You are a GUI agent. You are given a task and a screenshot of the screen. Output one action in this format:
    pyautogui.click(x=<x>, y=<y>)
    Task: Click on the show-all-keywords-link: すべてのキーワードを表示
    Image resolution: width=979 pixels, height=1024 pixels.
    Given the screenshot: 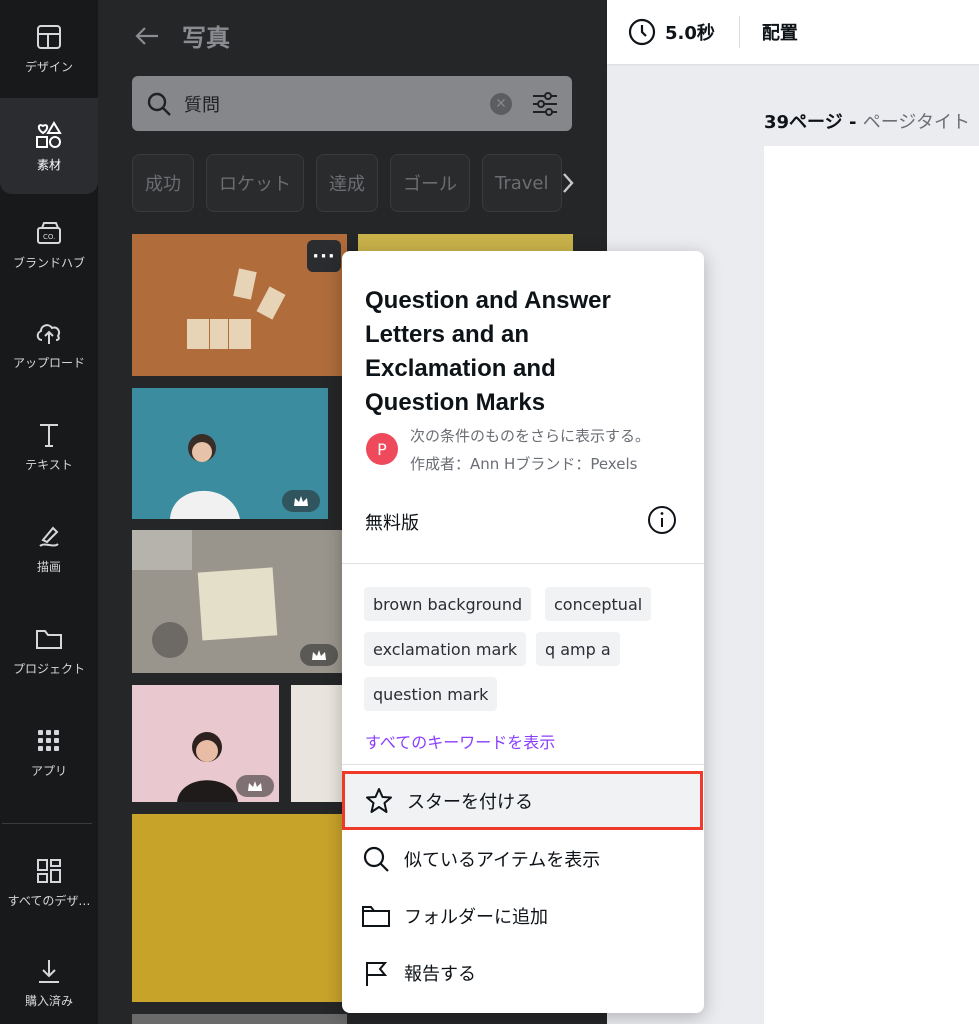 What is the action you would take?
    pyautogui.click(x=460, y=741)
    